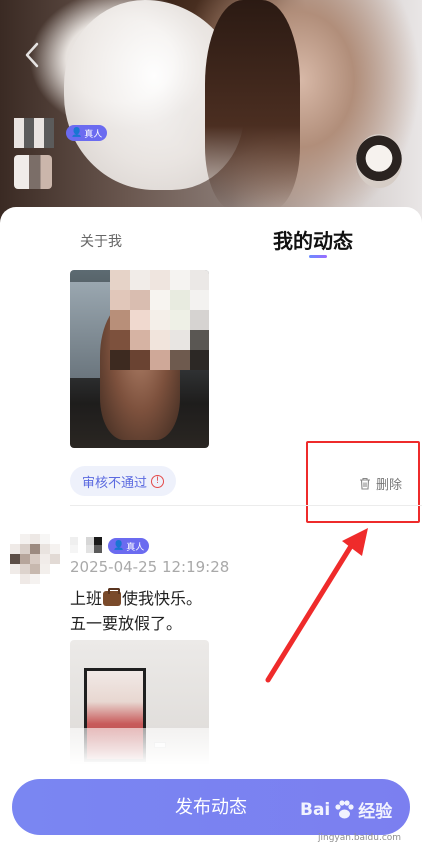 This screenshot has height=851, width=422. Describe the element at coordinates (101, 241) in the screenshot. I see `tab-about-me: 关于我` at that location.